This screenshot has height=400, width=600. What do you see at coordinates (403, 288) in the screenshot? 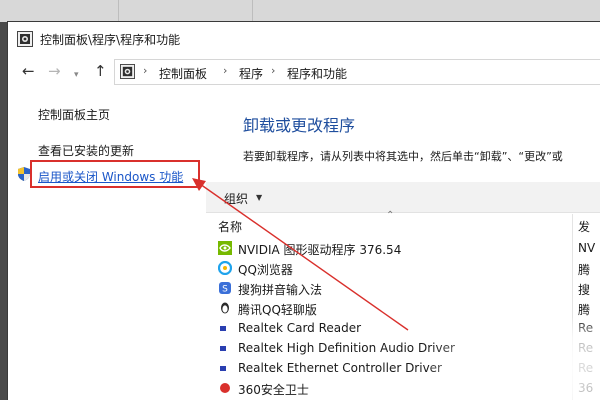
I see `list-item: S 搜狗拼音输入法 搜` at bounding box center [403, 288].